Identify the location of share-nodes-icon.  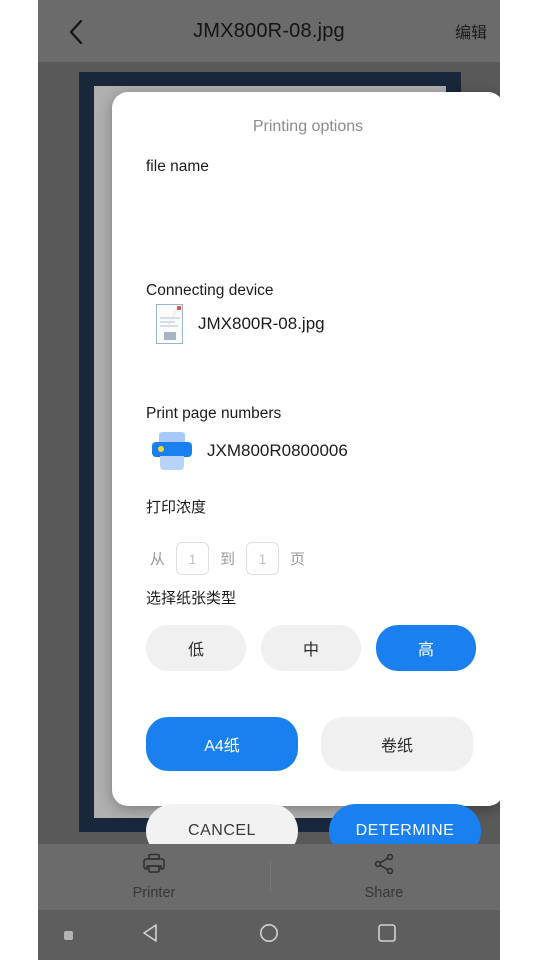
(384, 866).